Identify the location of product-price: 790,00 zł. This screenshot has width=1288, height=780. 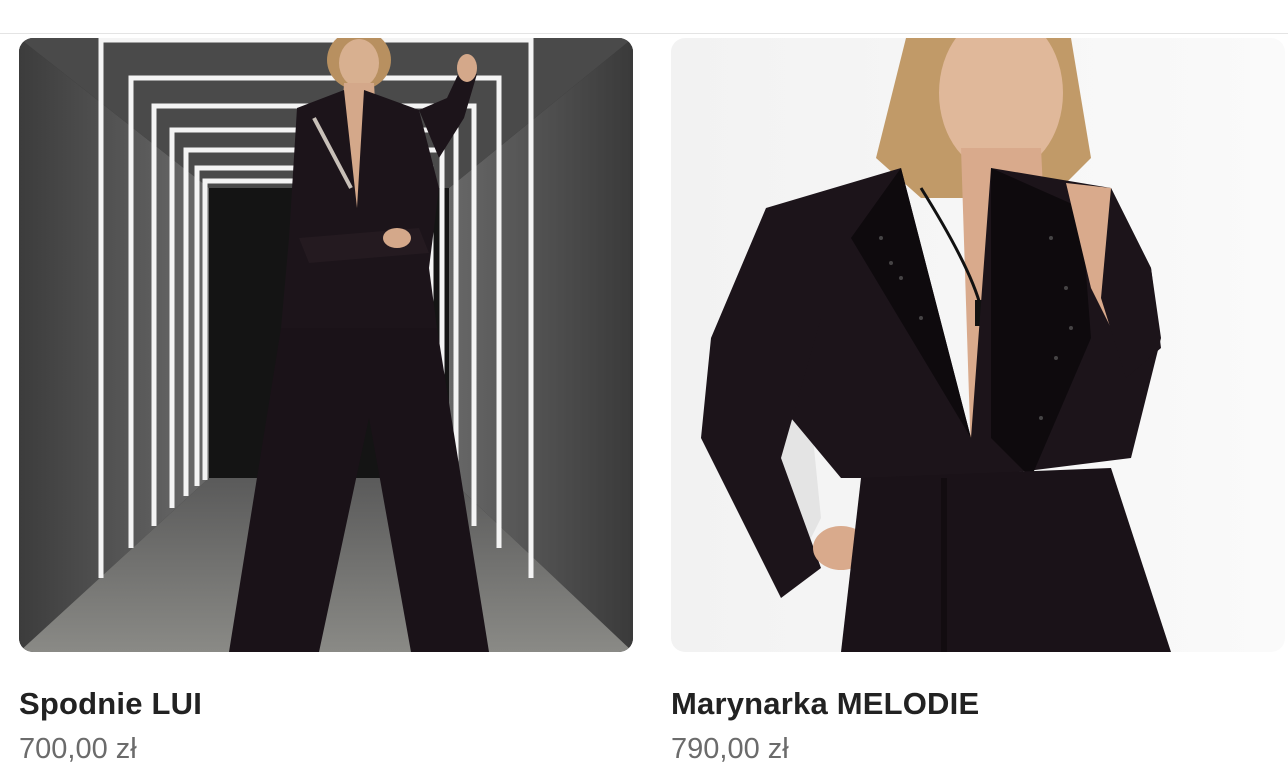
(730, 749).